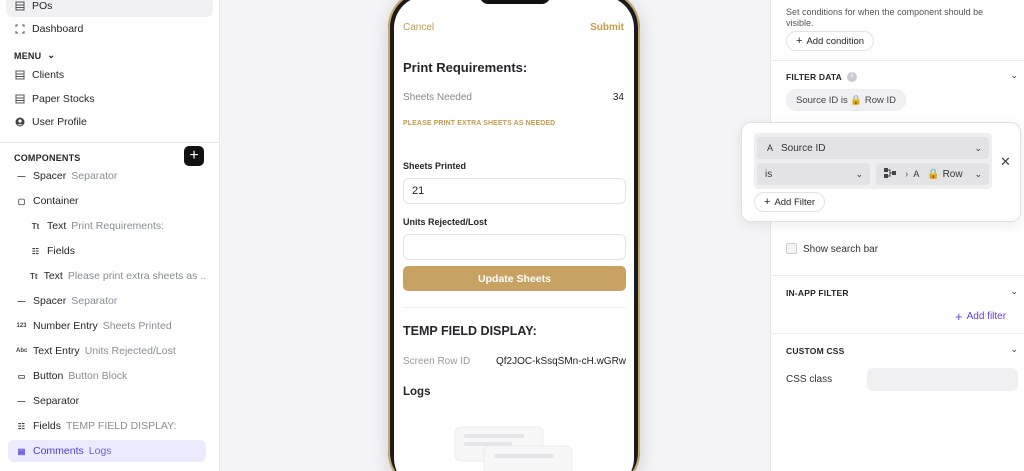  Describe the element at coordinates (137, 326) in the screenshot. I see `component-sub: Sheets Printed` at that location.